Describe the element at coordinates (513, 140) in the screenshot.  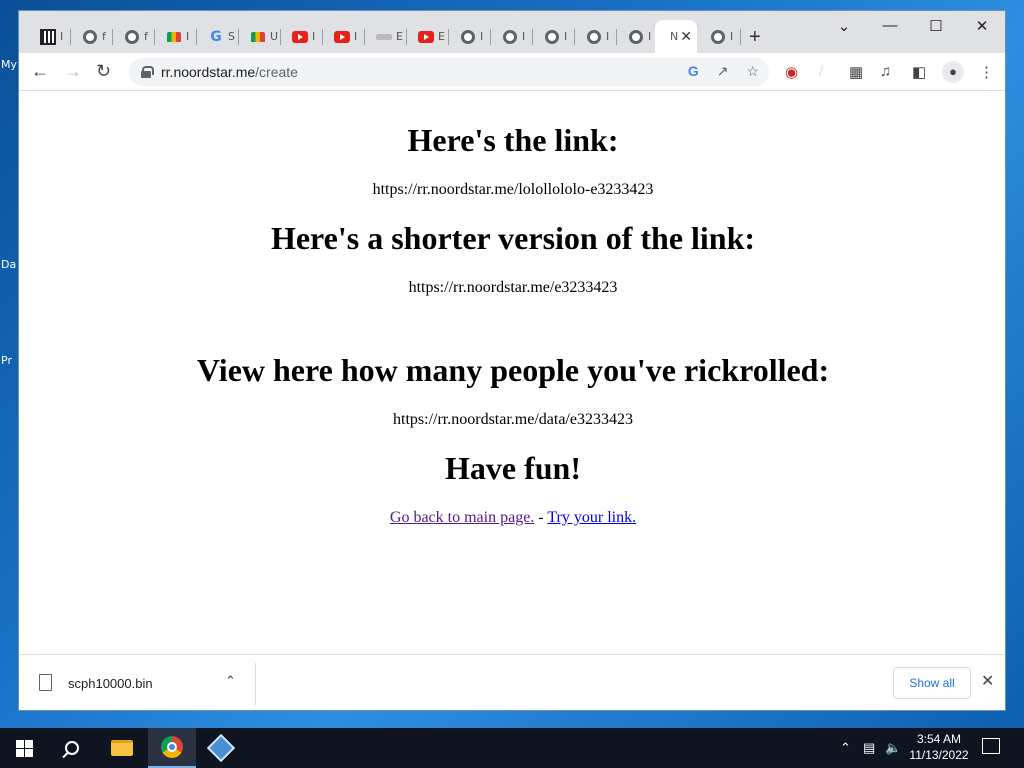
I see `heading-link: Here's the link:` at that location.